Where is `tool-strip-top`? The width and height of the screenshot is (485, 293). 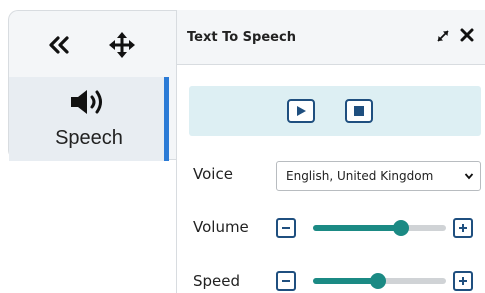 tool-strip-top is located at coordinates (89, 43).